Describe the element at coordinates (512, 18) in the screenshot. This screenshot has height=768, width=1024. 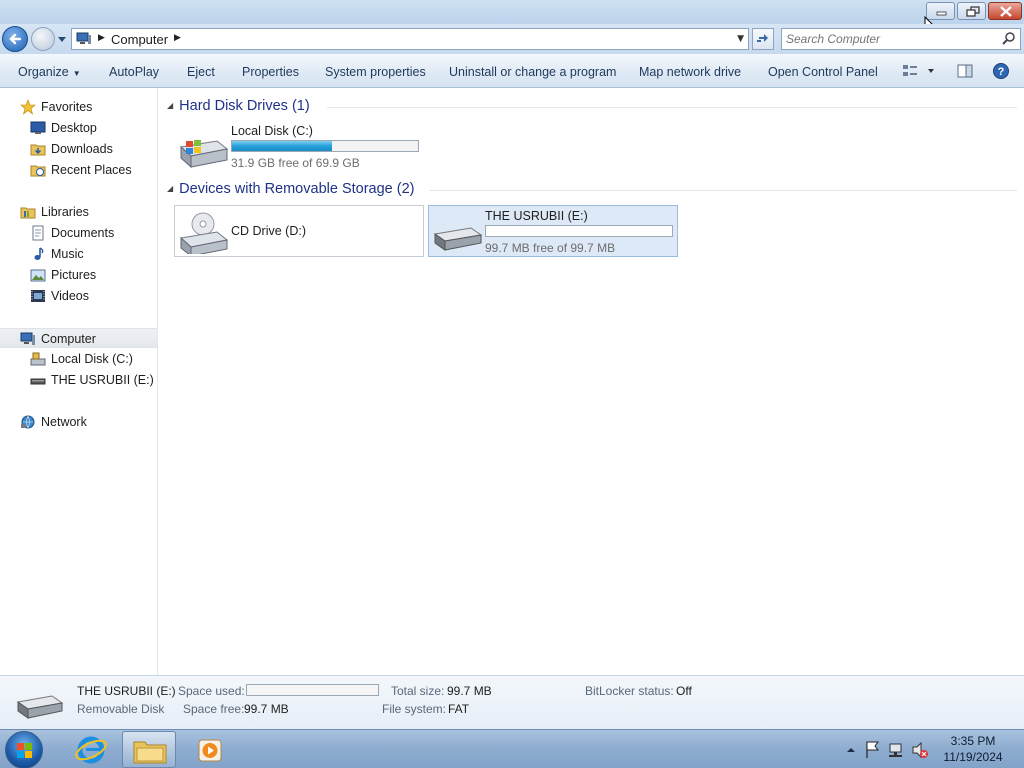
I see `title-bar` at that location.